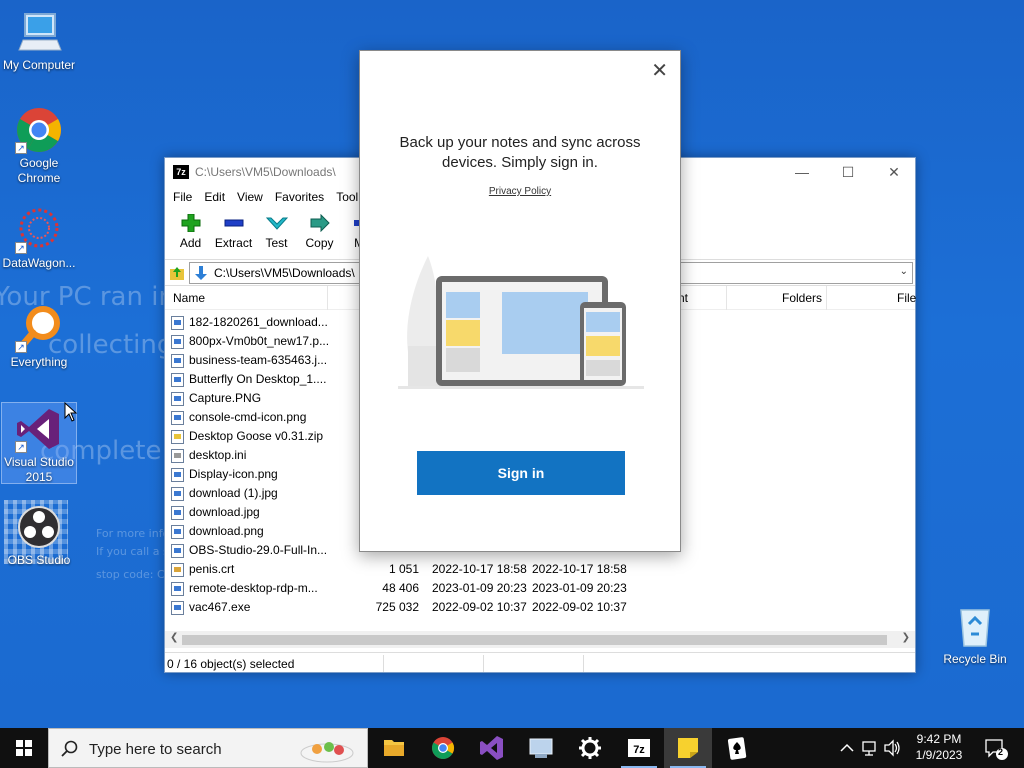 This screenshot has height=768, width=1024. Describe the element at coordinates (320, 223) in the screenshot. I see `arrow-right-icon` at that location.